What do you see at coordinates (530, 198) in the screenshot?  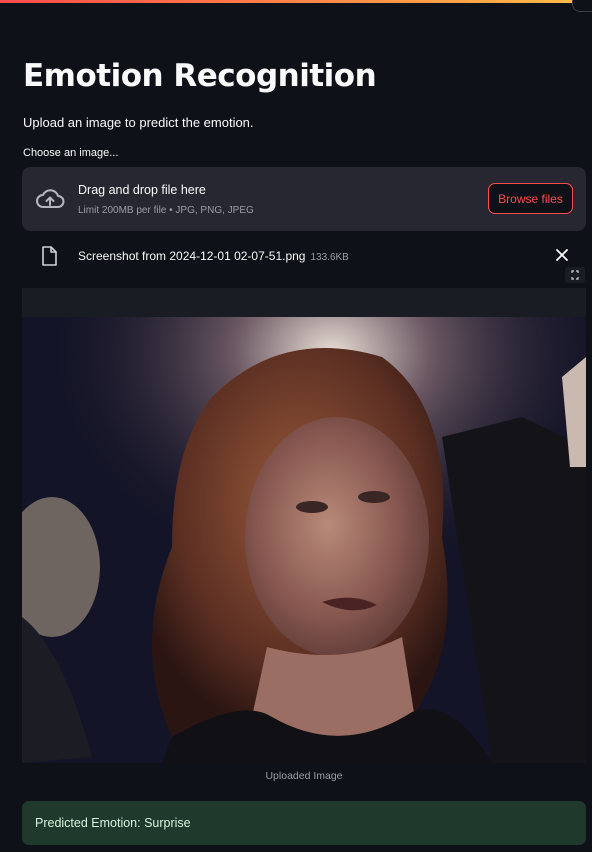 I see `browse-files-button: Browse files` at bounding box center [530, 198].